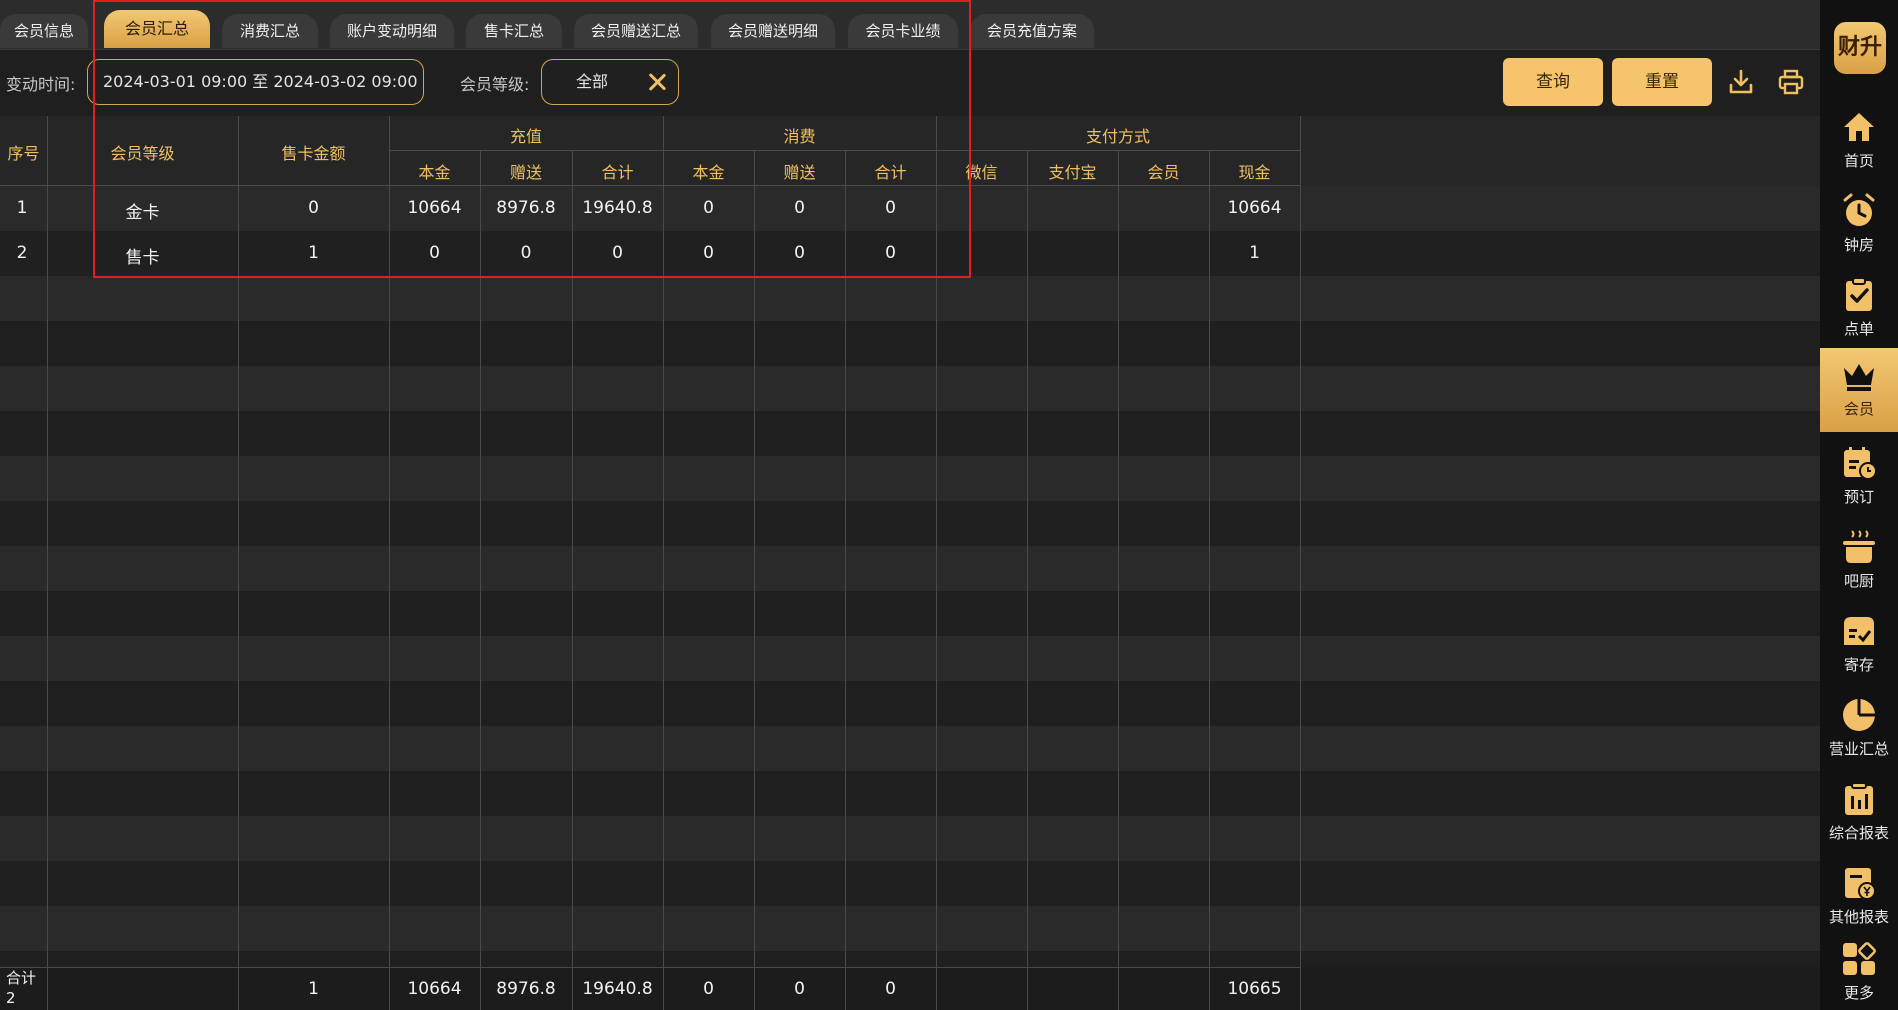 This screenshot has width=1898, height=1010. I want to click on sidebar-item-member: 会员, so click(1859, 390).